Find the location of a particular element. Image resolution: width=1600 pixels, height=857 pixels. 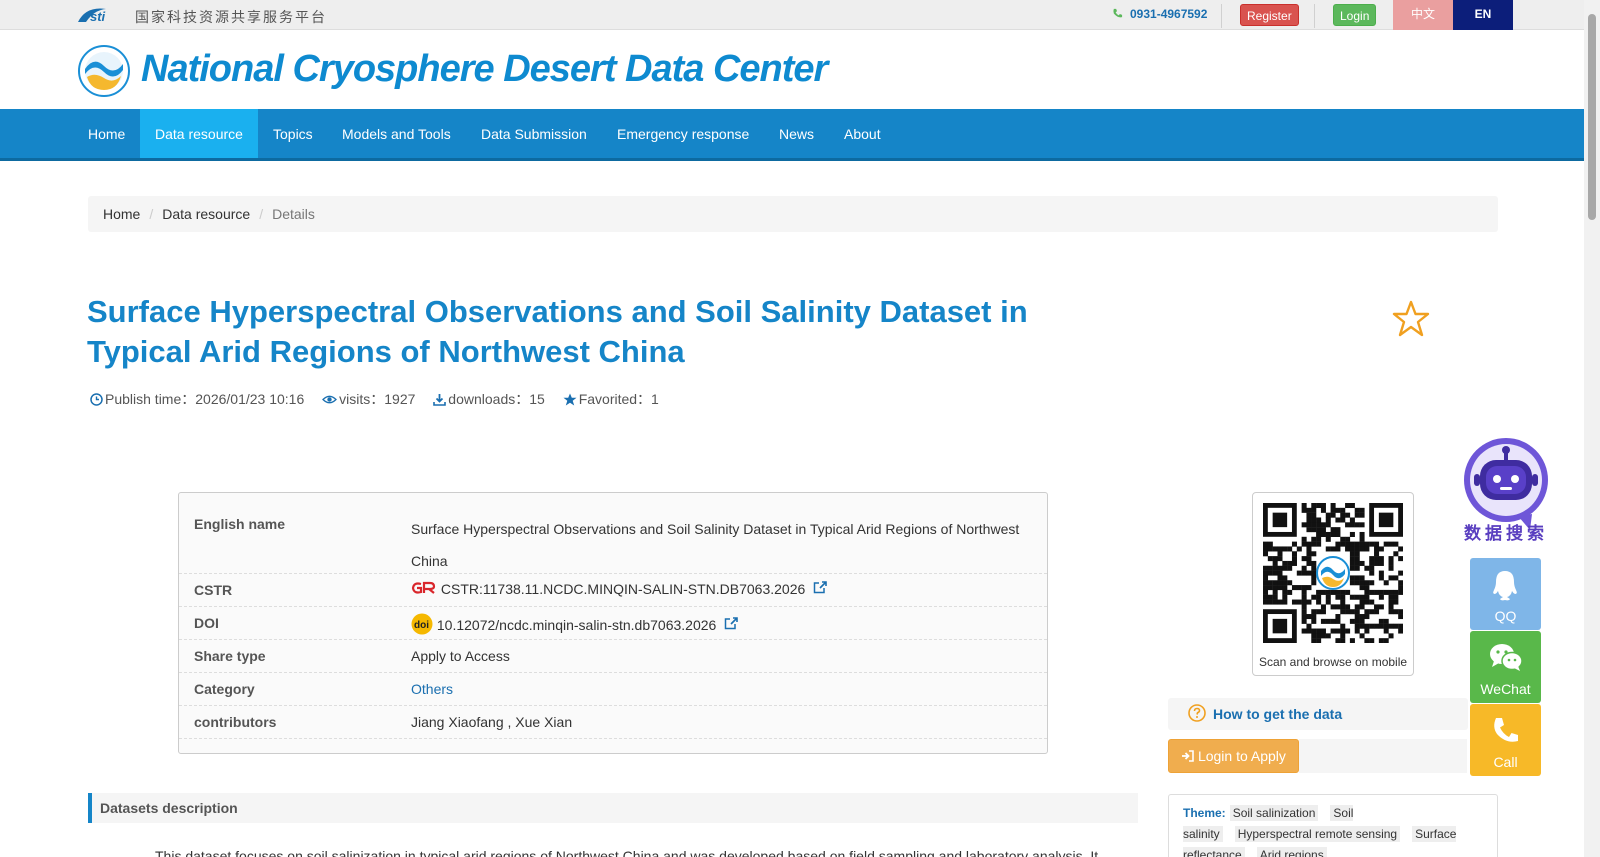

center-emblem-icon is located at coordinates (104, 71).